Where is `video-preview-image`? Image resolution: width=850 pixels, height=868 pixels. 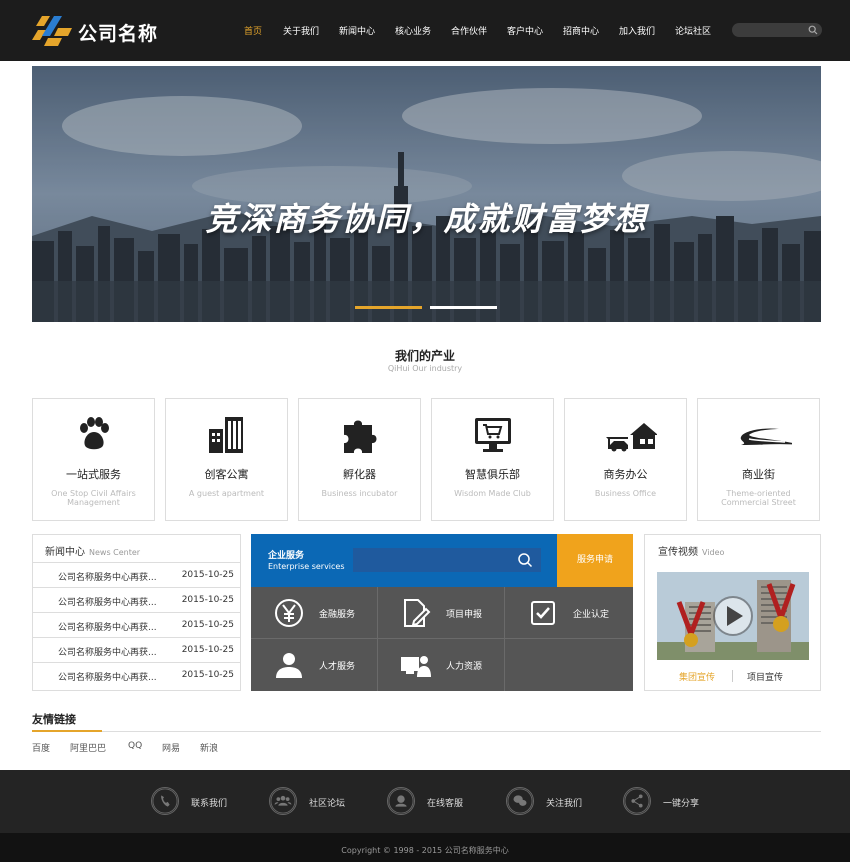
video-preview-image is located at coordinates (733, 616).